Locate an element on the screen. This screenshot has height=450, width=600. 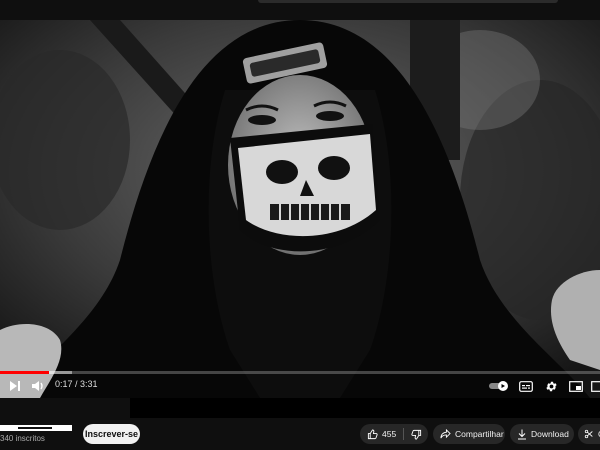
skip-next-icon is located at coordinates (15, 386).